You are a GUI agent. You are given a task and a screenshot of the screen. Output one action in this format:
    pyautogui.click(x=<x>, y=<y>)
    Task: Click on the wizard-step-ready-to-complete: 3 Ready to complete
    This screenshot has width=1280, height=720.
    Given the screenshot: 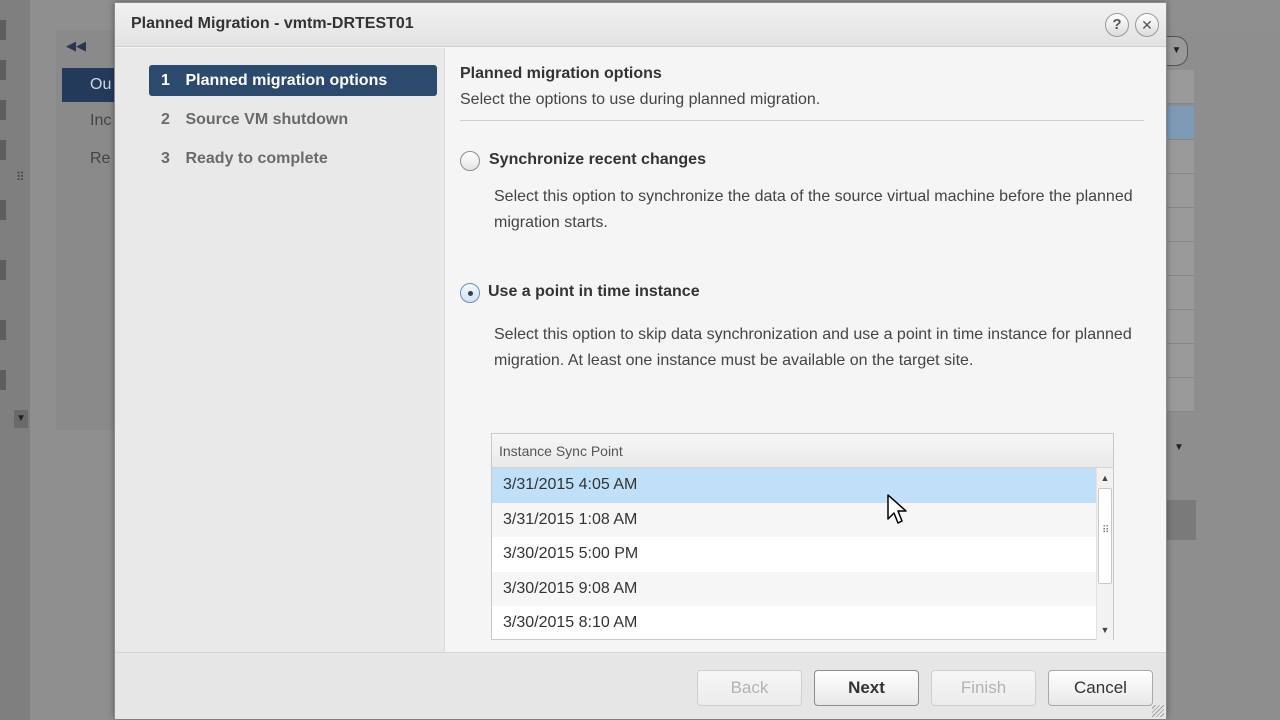 What is the action you would take?
    pyautogui.click(x=293, y=158)
    